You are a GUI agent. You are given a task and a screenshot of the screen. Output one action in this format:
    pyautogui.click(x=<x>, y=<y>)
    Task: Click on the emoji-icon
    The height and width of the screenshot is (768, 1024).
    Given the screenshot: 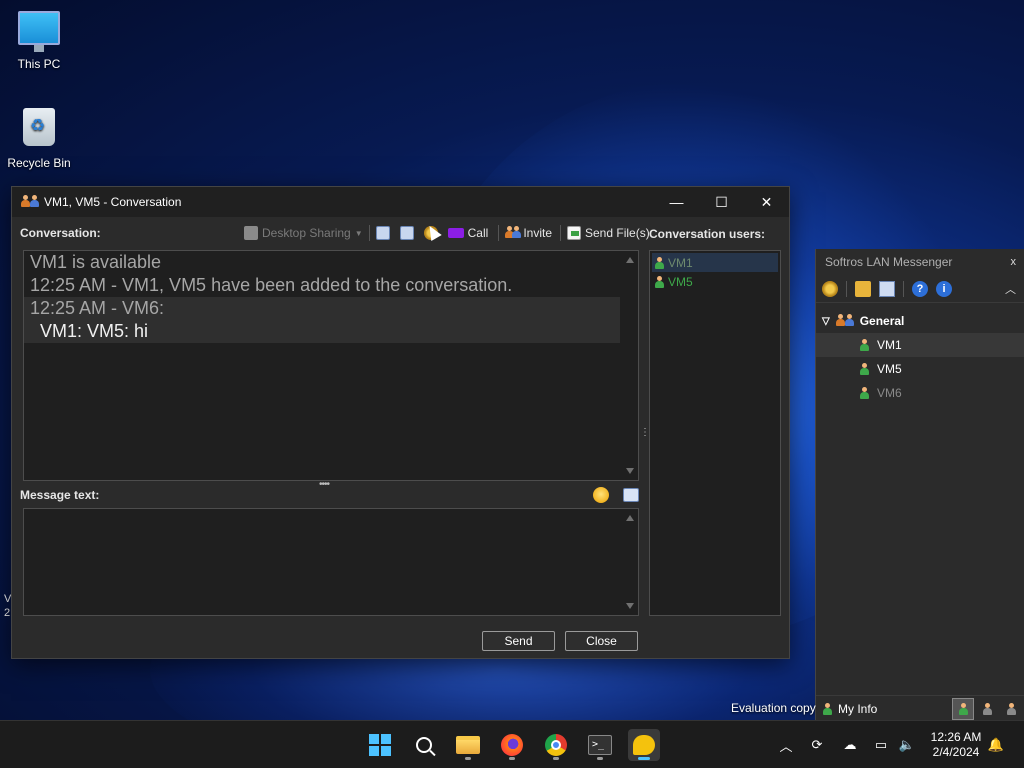 What is the action you would take?
    pyautogui.click(x=601, y=495)
    